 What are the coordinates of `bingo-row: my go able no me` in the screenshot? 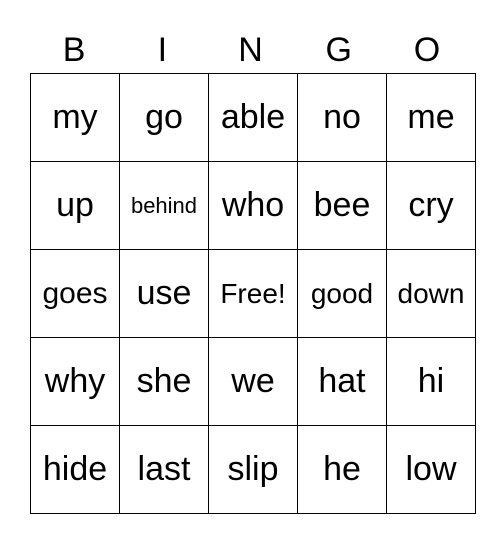 It's located at (253, 117).